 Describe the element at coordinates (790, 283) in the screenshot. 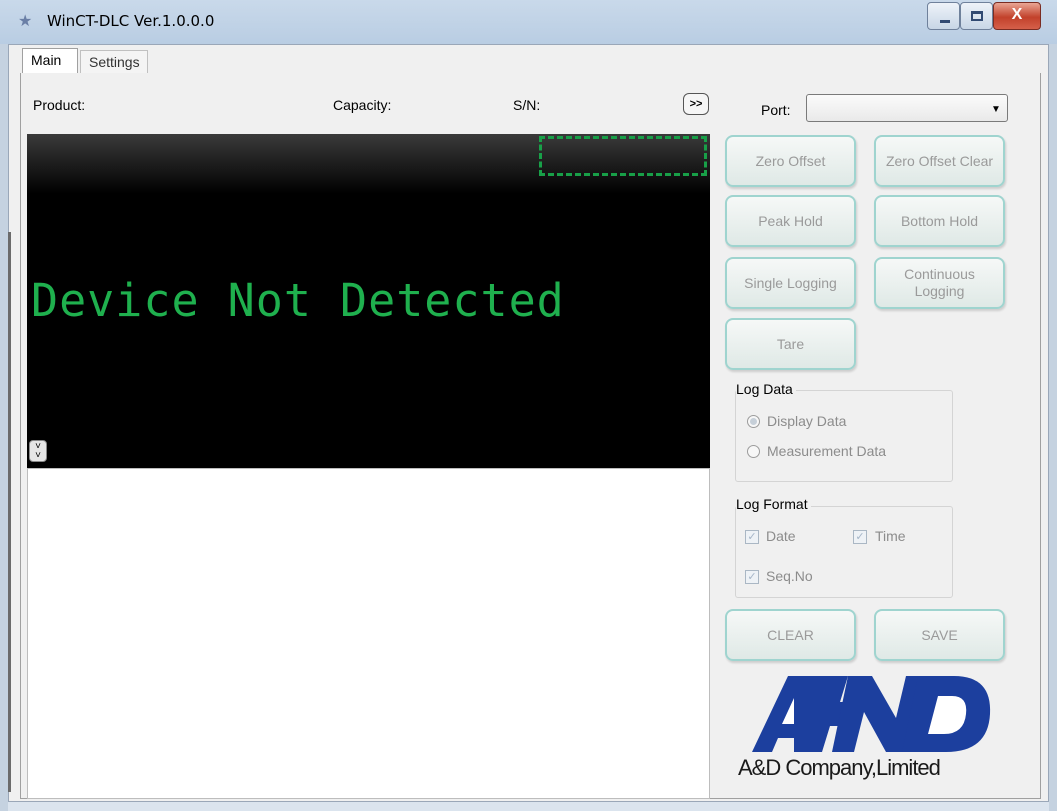

I see `single-logging-button: Single Logging` at that location.